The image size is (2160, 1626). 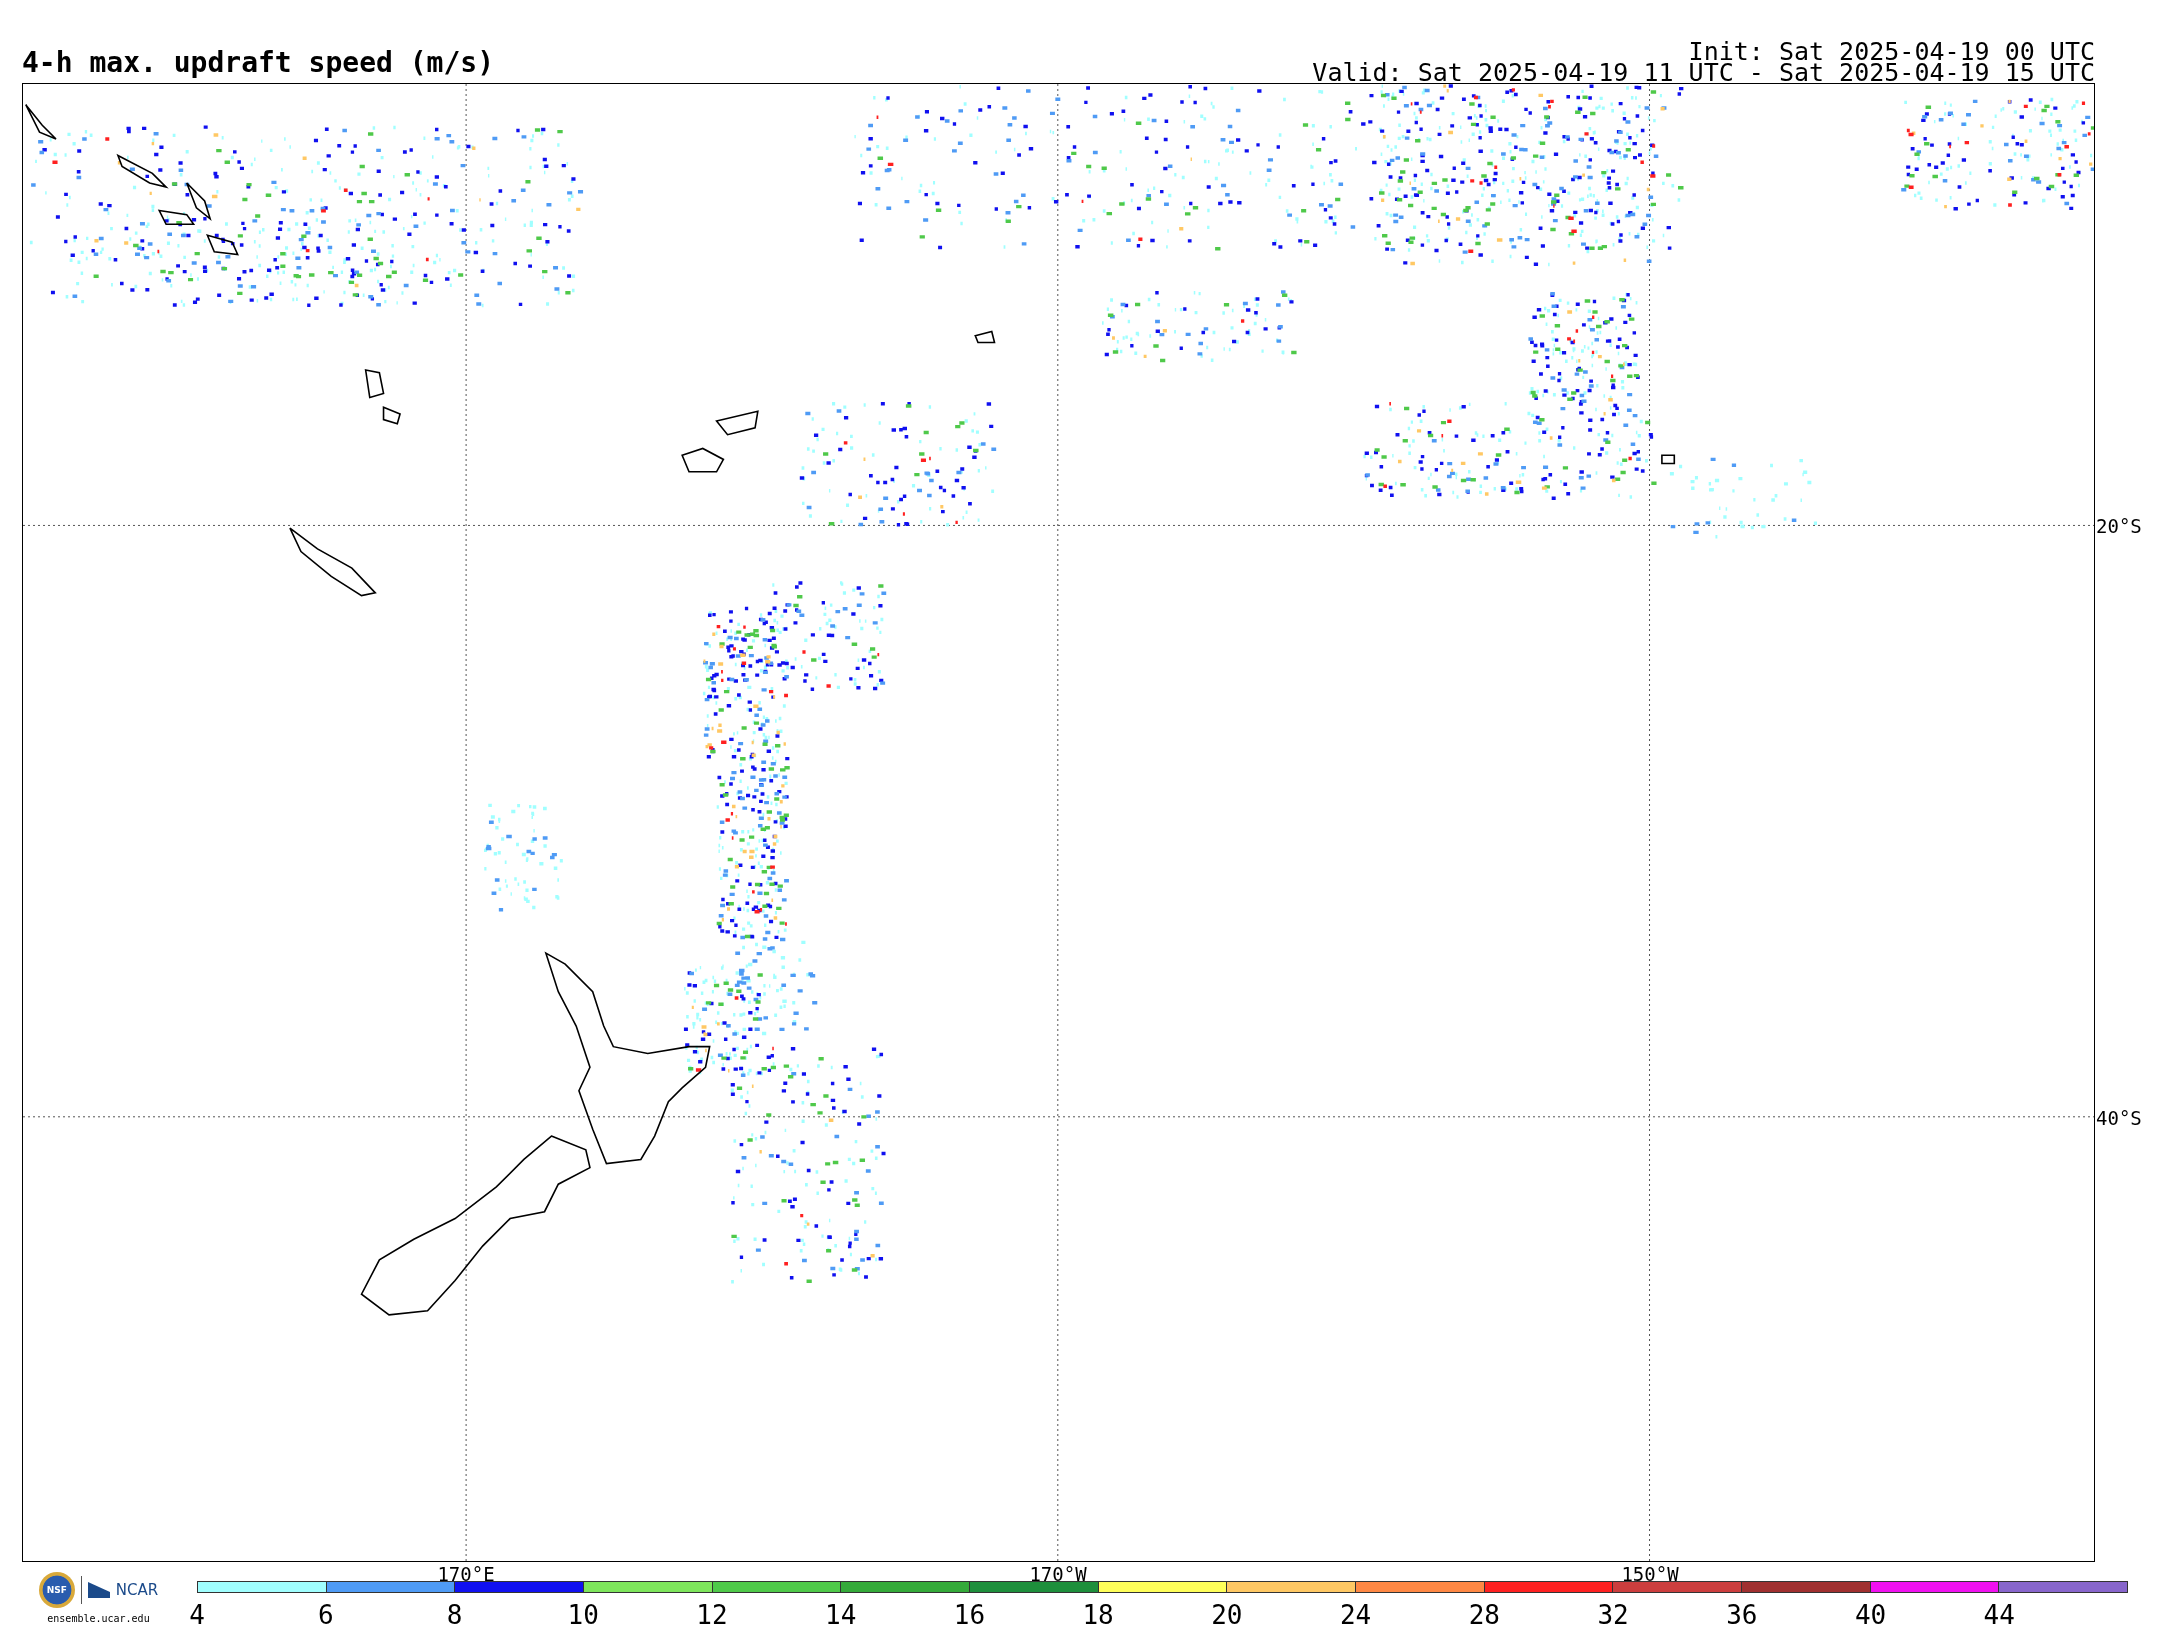 I want to click on swoosh-icon, so click(x=98, y=1590).